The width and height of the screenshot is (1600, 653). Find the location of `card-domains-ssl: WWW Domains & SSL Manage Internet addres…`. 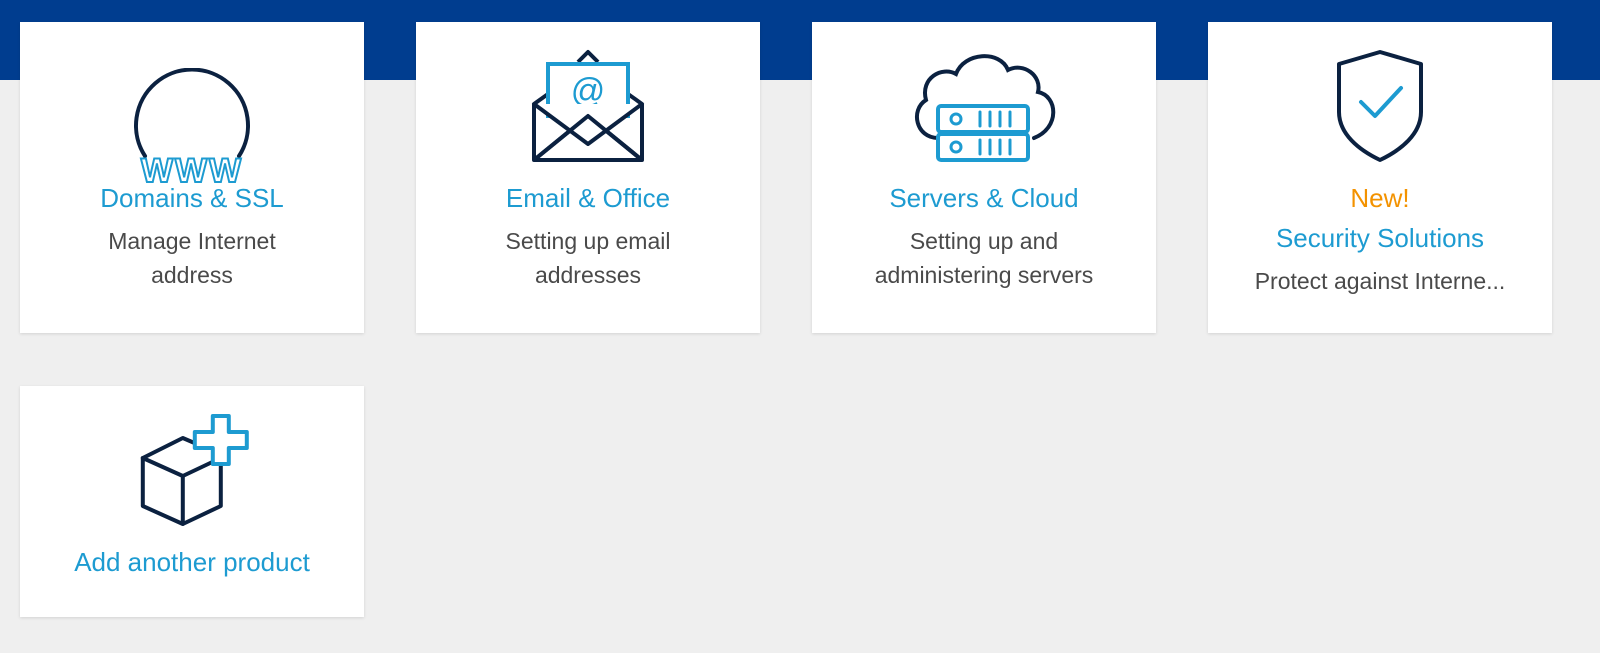

card-domains-ssl: WWW Domains & SSL Manage Internet addres… is located at coordinates (192, 177).